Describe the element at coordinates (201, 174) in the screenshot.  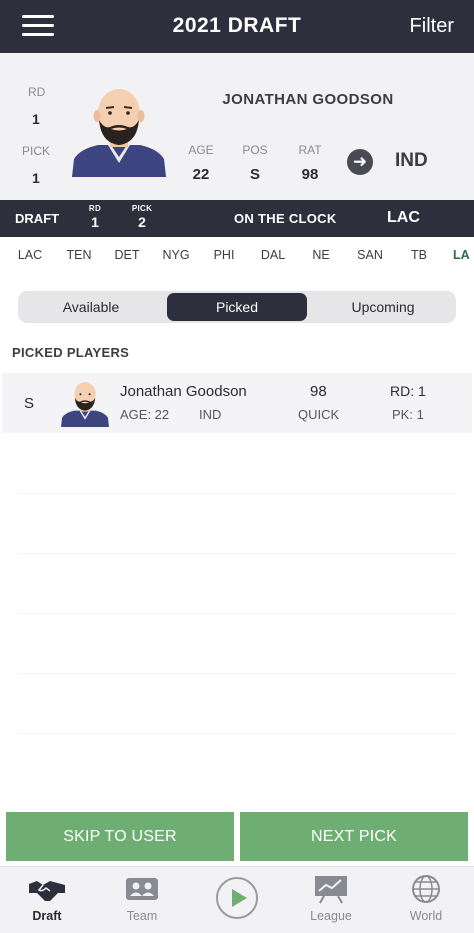
I see `age-value: 22` at that location.